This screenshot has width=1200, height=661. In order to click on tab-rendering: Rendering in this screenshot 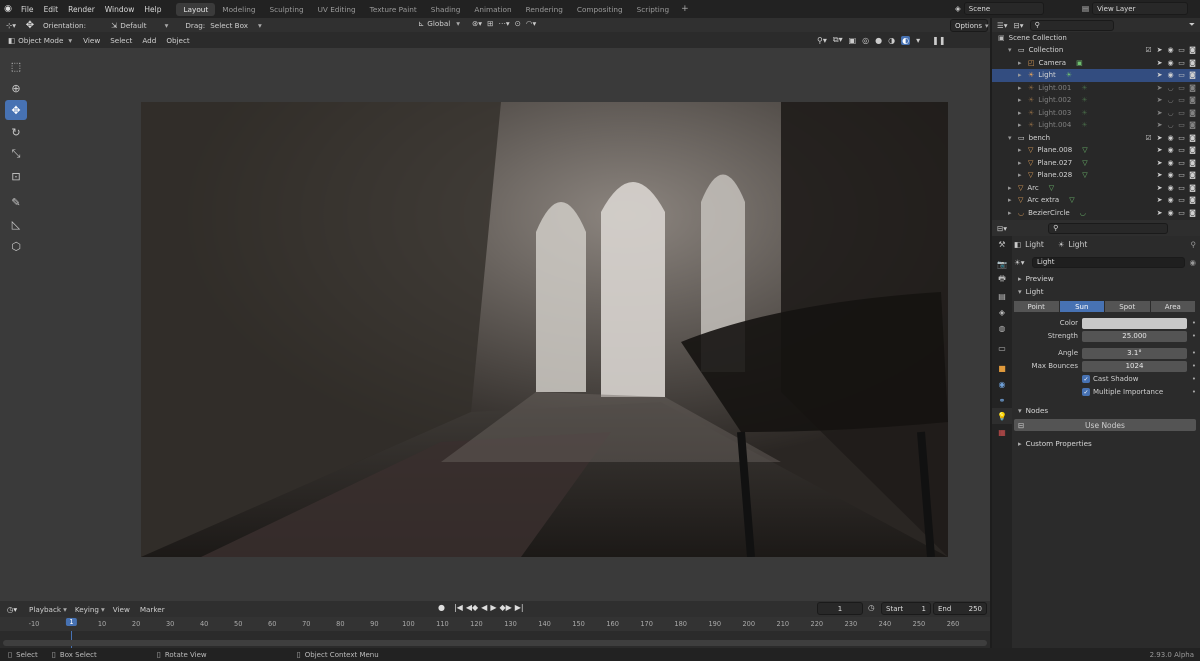, I will do `click(544, 9)`.